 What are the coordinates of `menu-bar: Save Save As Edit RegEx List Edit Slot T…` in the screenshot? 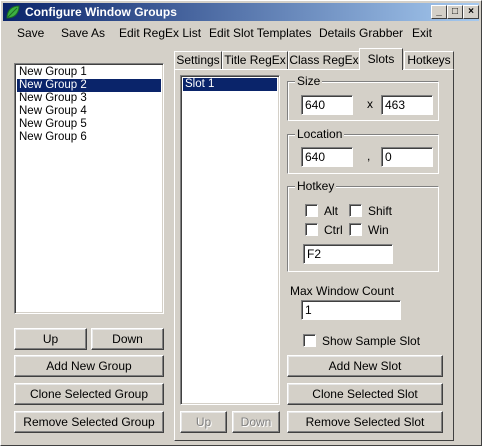 It's located at (241, 33).